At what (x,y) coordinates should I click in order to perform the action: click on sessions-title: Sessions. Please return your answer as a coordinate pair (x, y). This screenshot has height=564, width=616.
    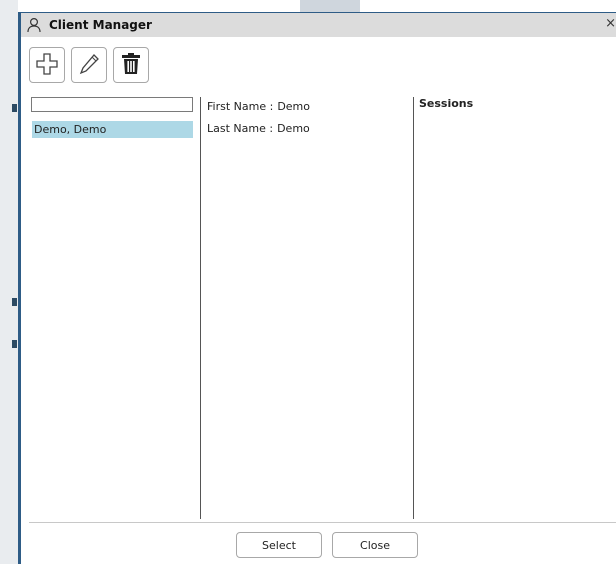
    Looking at the image, I should click on (446, 103).